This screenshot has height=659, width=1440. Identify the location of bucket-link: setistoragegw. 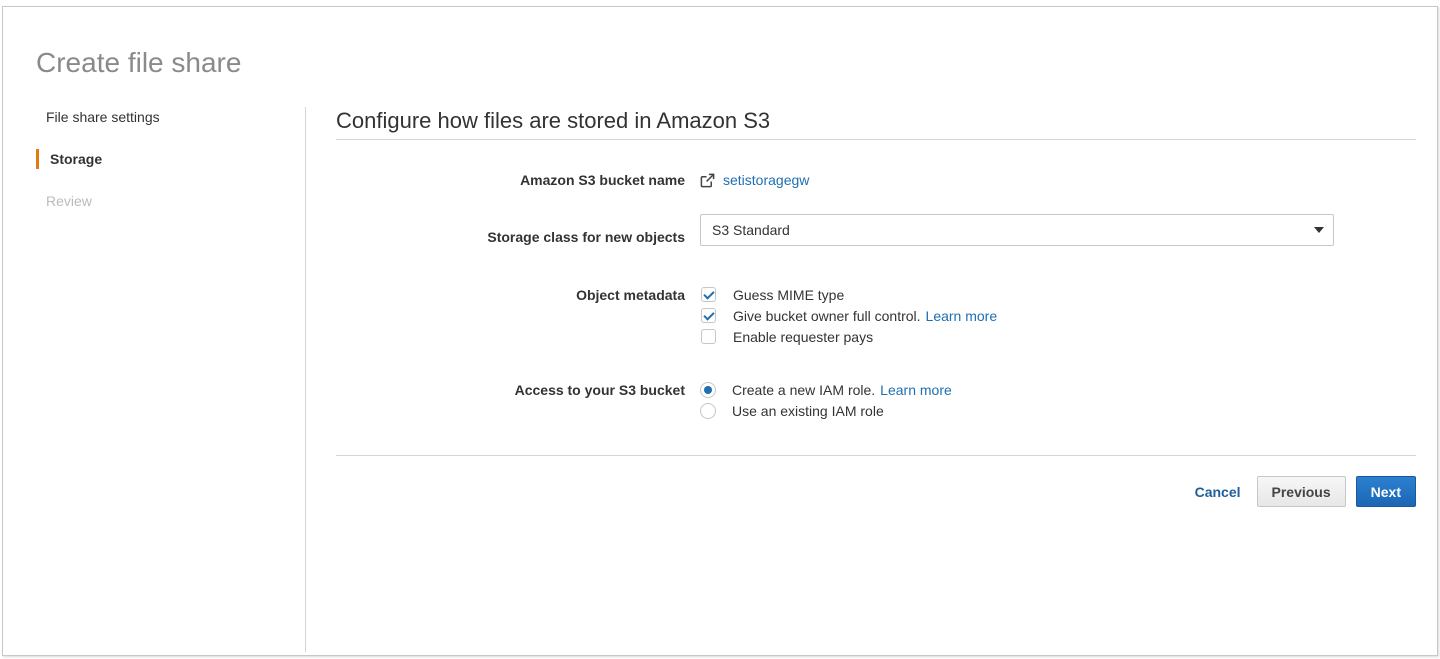
(754, 180).